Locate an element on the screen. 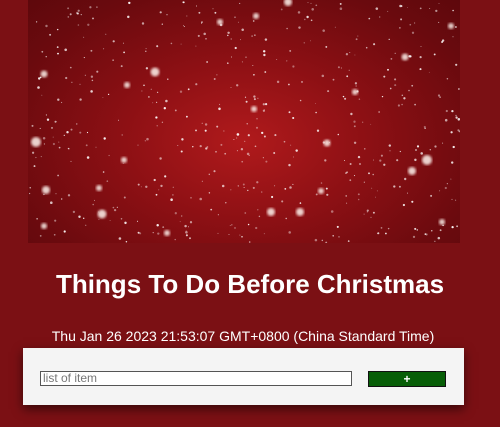 The width and height of the screenshot is (500, 427). add-item-button: + is located at coordinates (407, 379).